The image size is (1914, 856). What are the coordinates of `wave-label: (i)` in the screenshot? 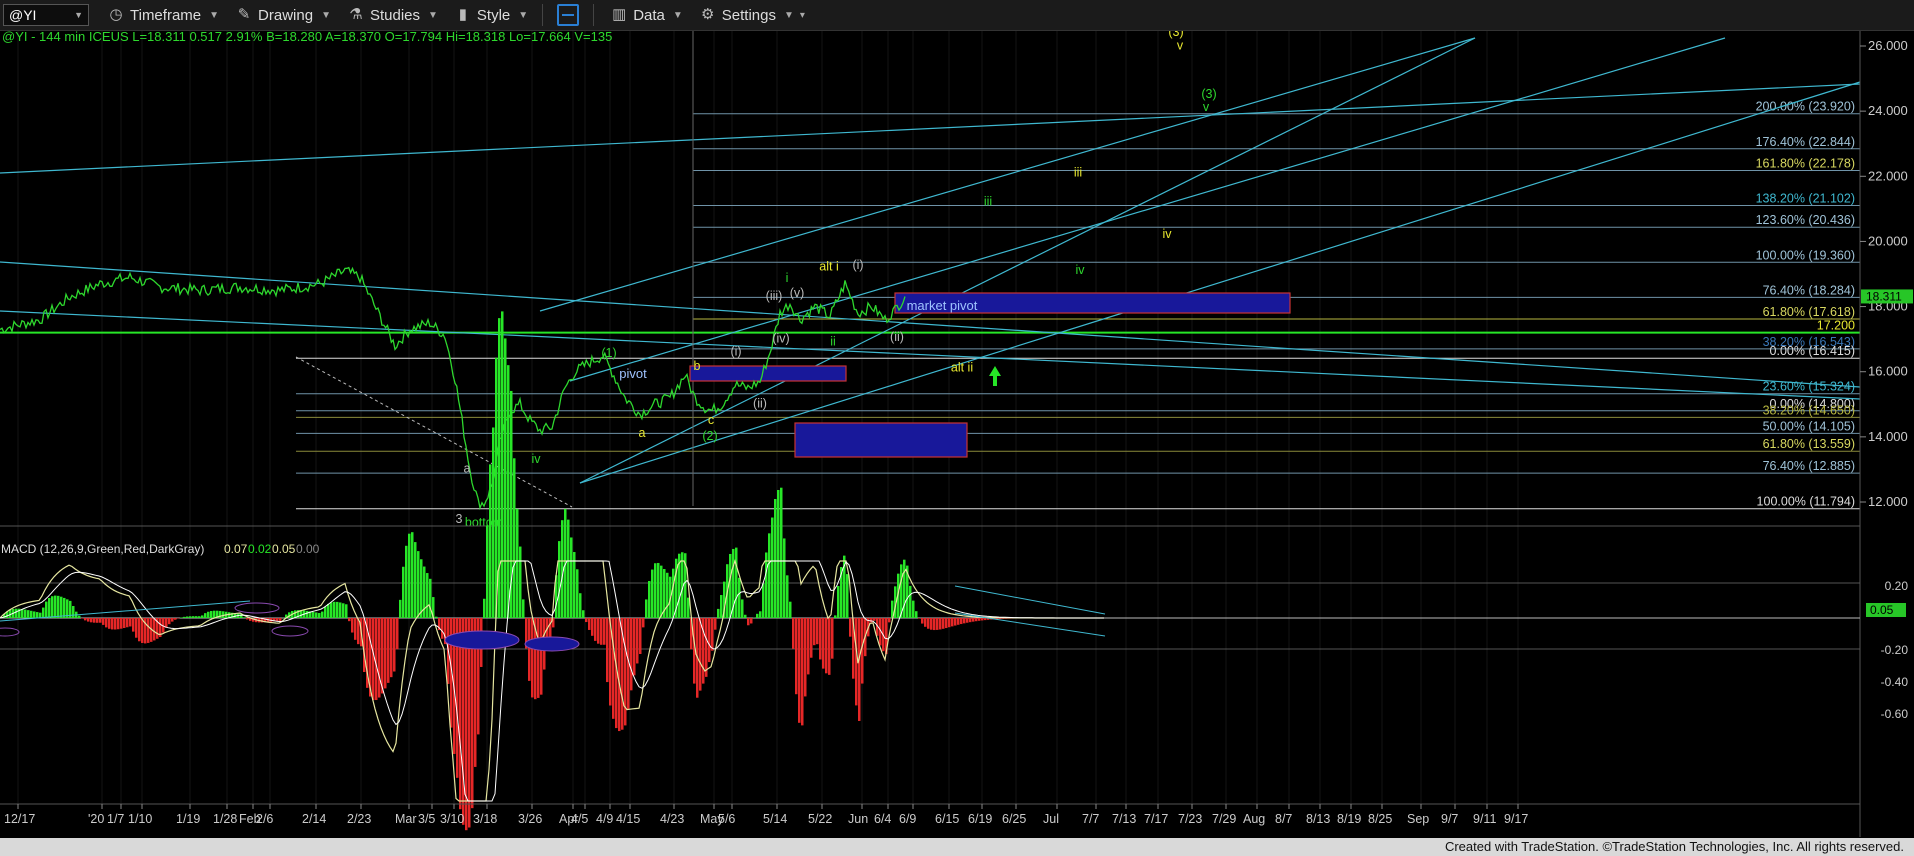 It's located at (857, 265).